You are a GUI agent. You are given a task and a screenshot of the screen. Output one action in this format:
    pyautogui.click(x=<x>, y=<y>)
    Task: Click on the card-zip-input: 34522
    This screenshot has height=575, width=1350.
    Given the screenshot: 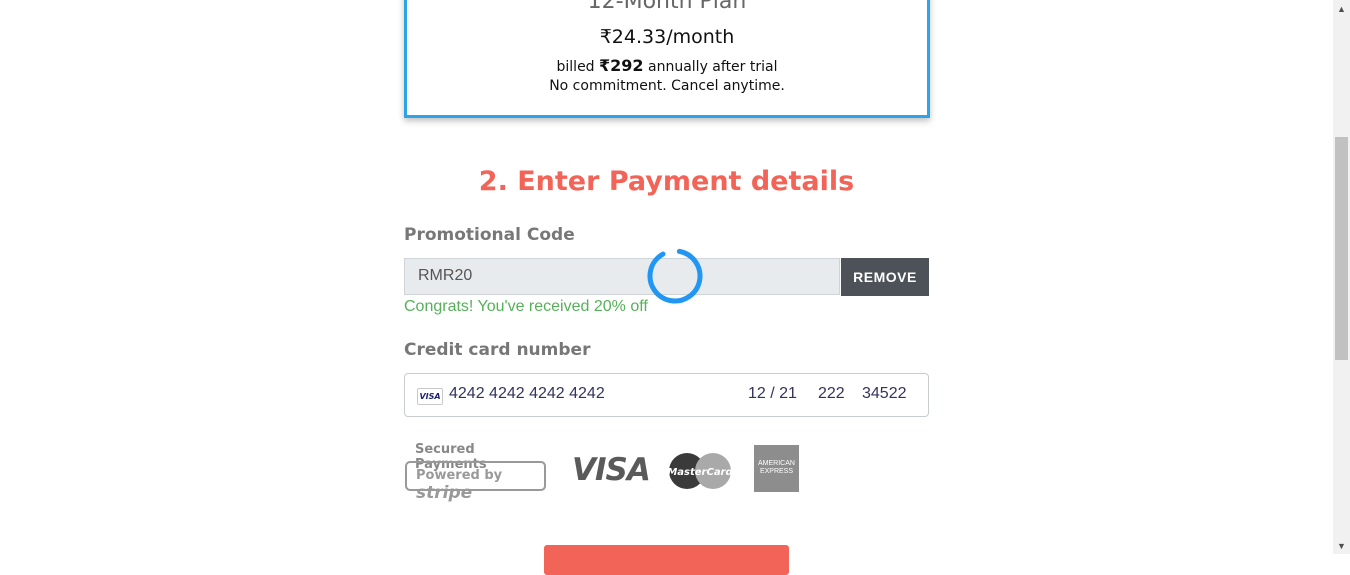 What is the action you would take?
    pyautogui.click(x=884, y=394)
    